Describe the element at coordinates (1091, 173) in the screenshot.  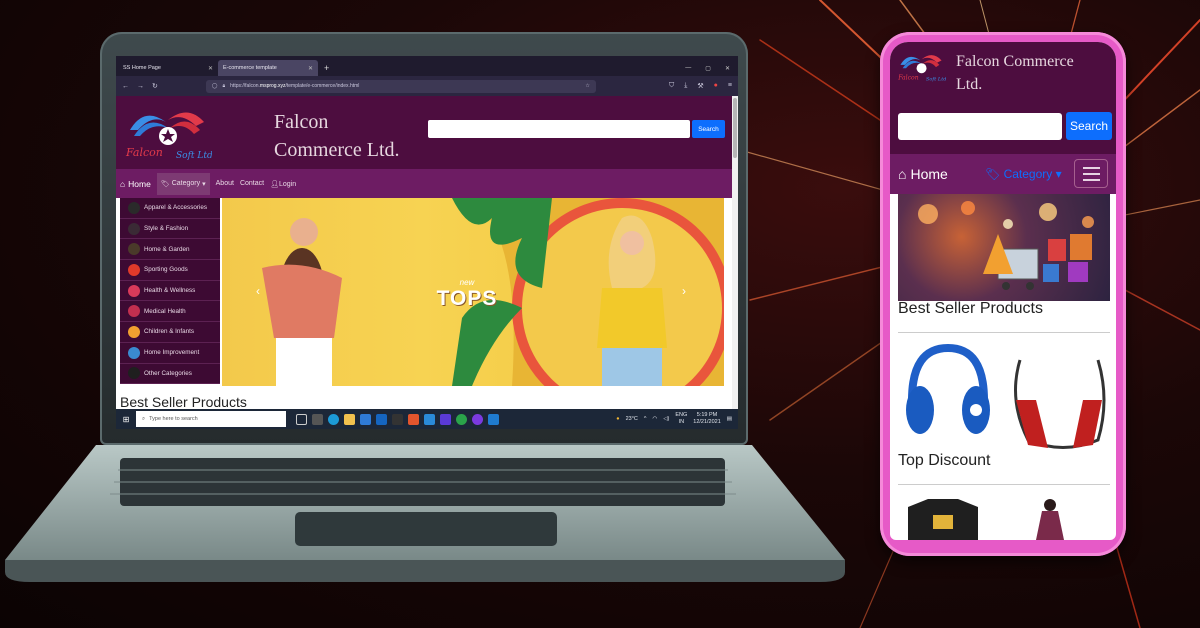
I see `hamburger-menu-button` at that location.